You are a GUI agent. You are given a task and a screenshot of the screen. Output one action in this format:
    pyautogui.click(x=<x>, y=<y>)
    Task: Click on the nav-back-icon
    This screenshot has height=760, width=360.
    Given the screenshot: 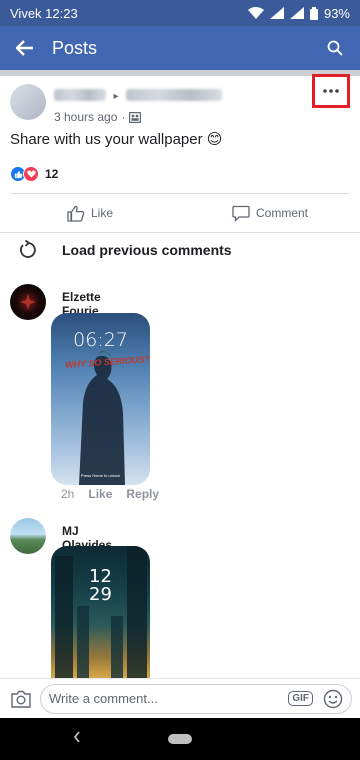 What is the action you would take?
    pyautogui.click(x=77, y=737)
    